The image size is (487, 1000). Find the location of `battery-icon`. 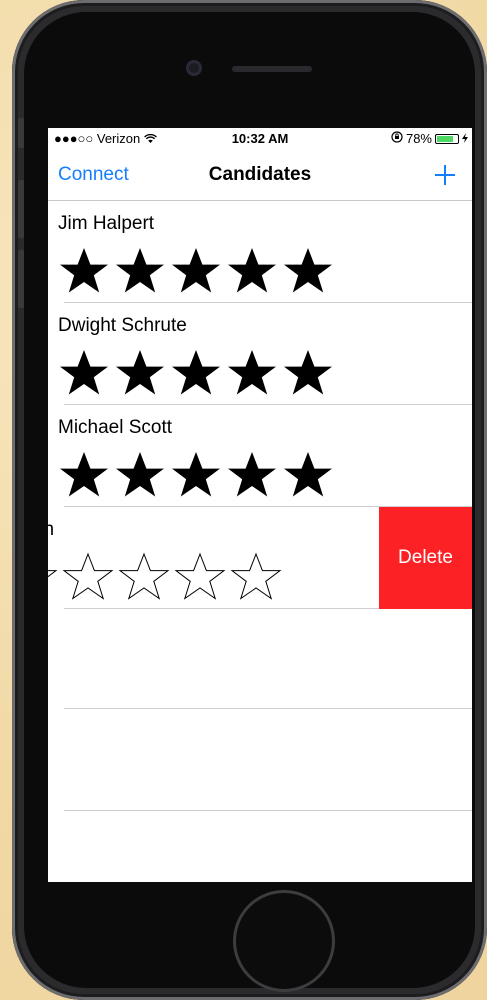

battery-icon is located at coordinates (447, 138).